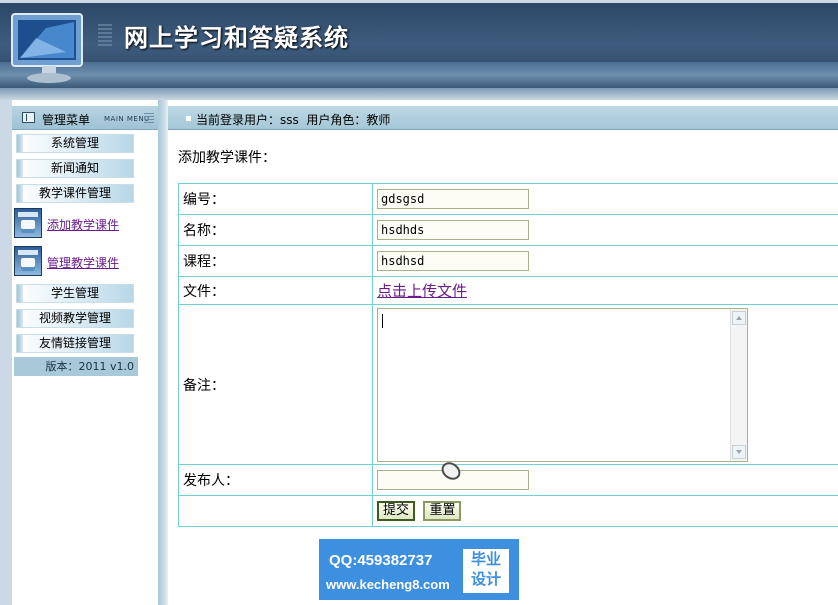  I want to click on sidebar-item-news: 新闻通知, so click(75, 168).